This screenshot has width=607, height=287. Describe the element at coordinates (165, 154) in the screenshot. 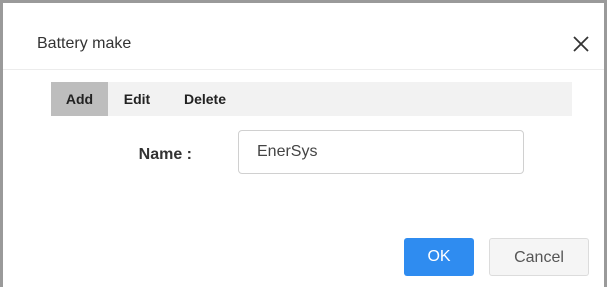

I see `name-label: Name :` at that location.